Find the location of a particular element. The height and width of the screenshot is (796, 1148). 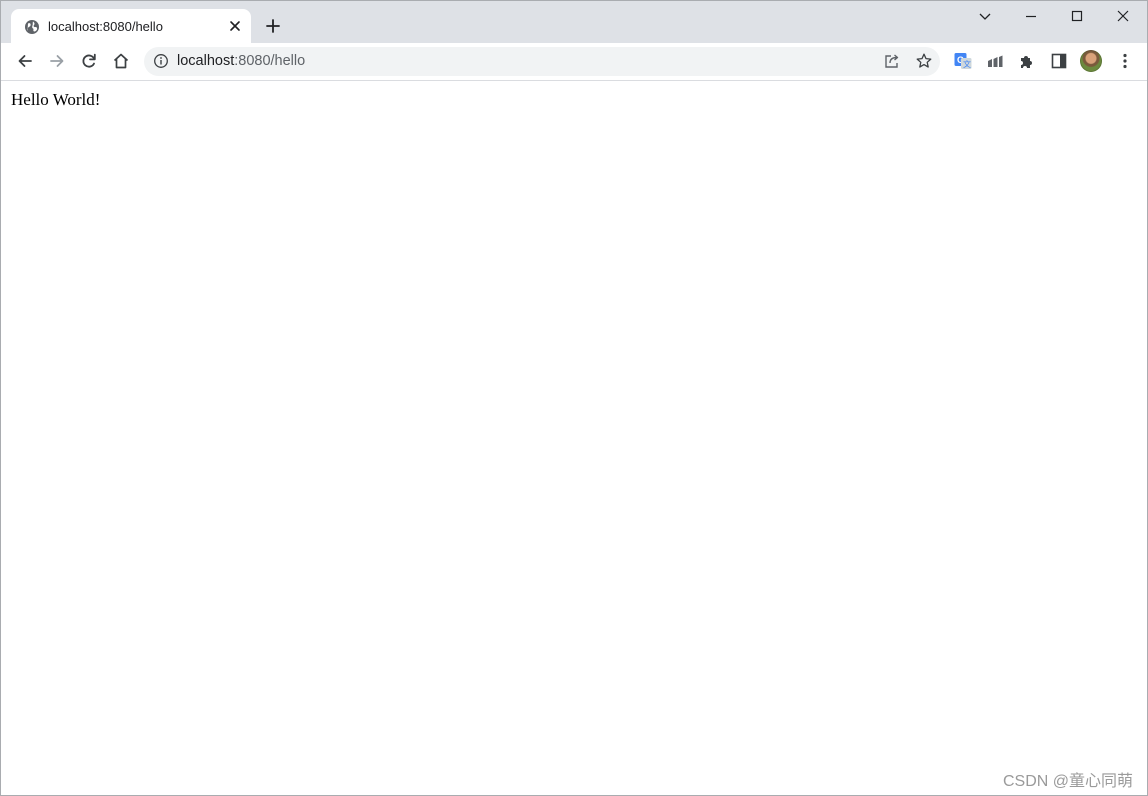

translate-icon: G 文 is located at coordinates (963, 61).